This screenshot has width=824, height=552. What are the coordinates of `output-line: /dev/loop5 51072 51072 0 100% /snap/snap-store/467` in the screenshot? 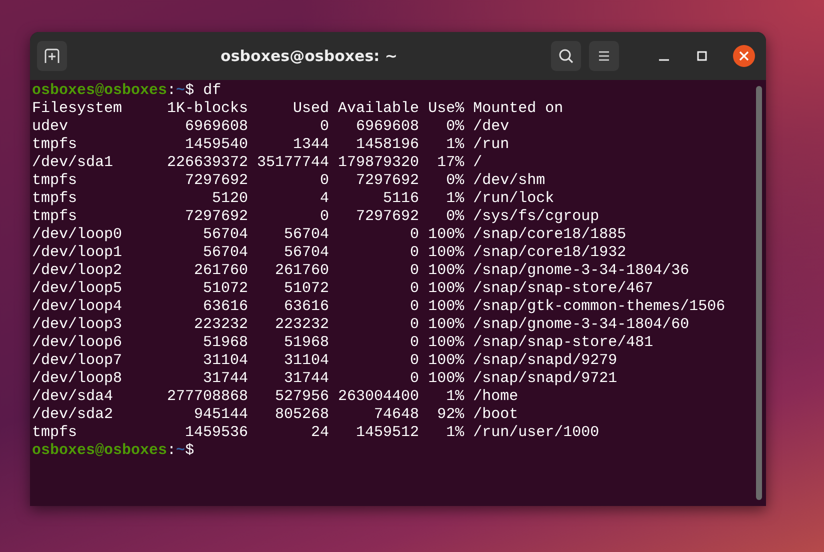 It's located at (343, 289).